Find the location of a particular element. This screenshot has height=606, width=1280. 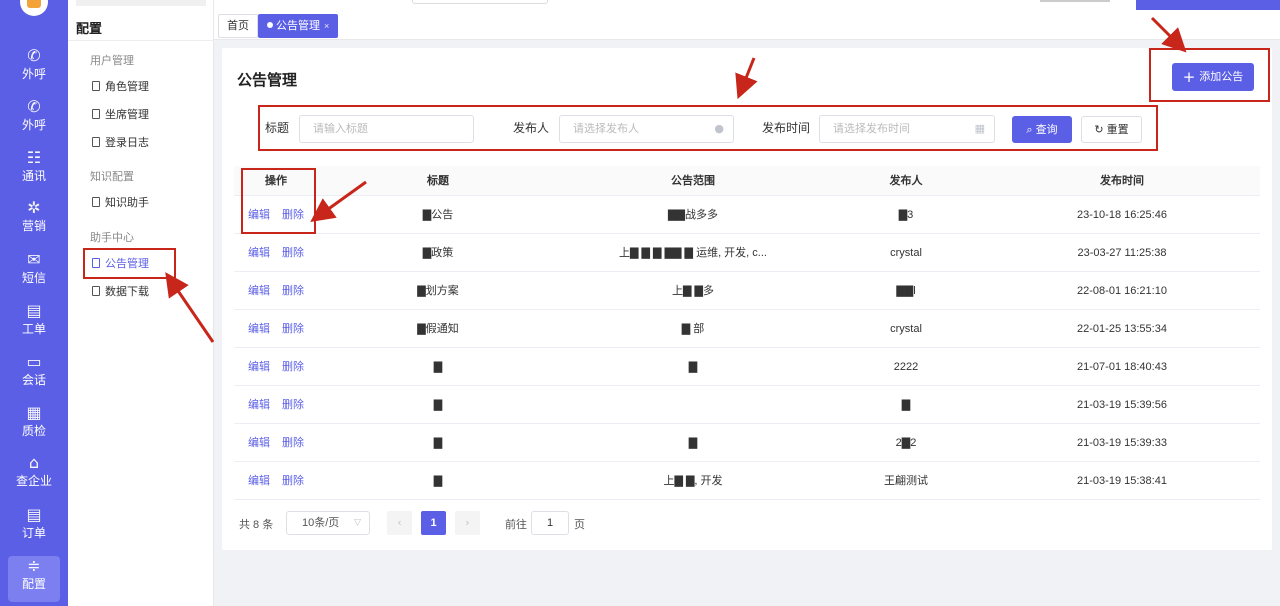

arrow-to-sidebar is located at coordinates (190, 307).